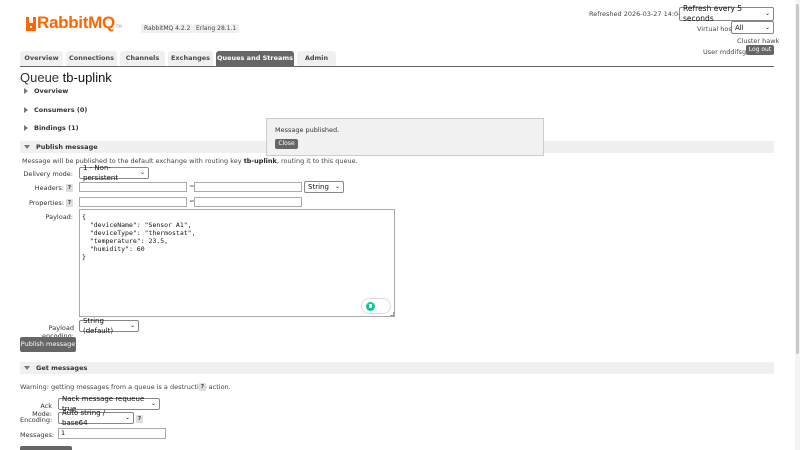  I want to click on grammar-assistant-icon, so click(376, 306).